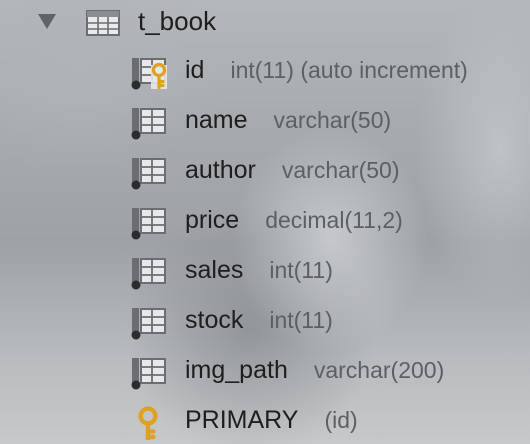 The image size is (530, 444). I want to click on column-name: author, so click(220, 170).